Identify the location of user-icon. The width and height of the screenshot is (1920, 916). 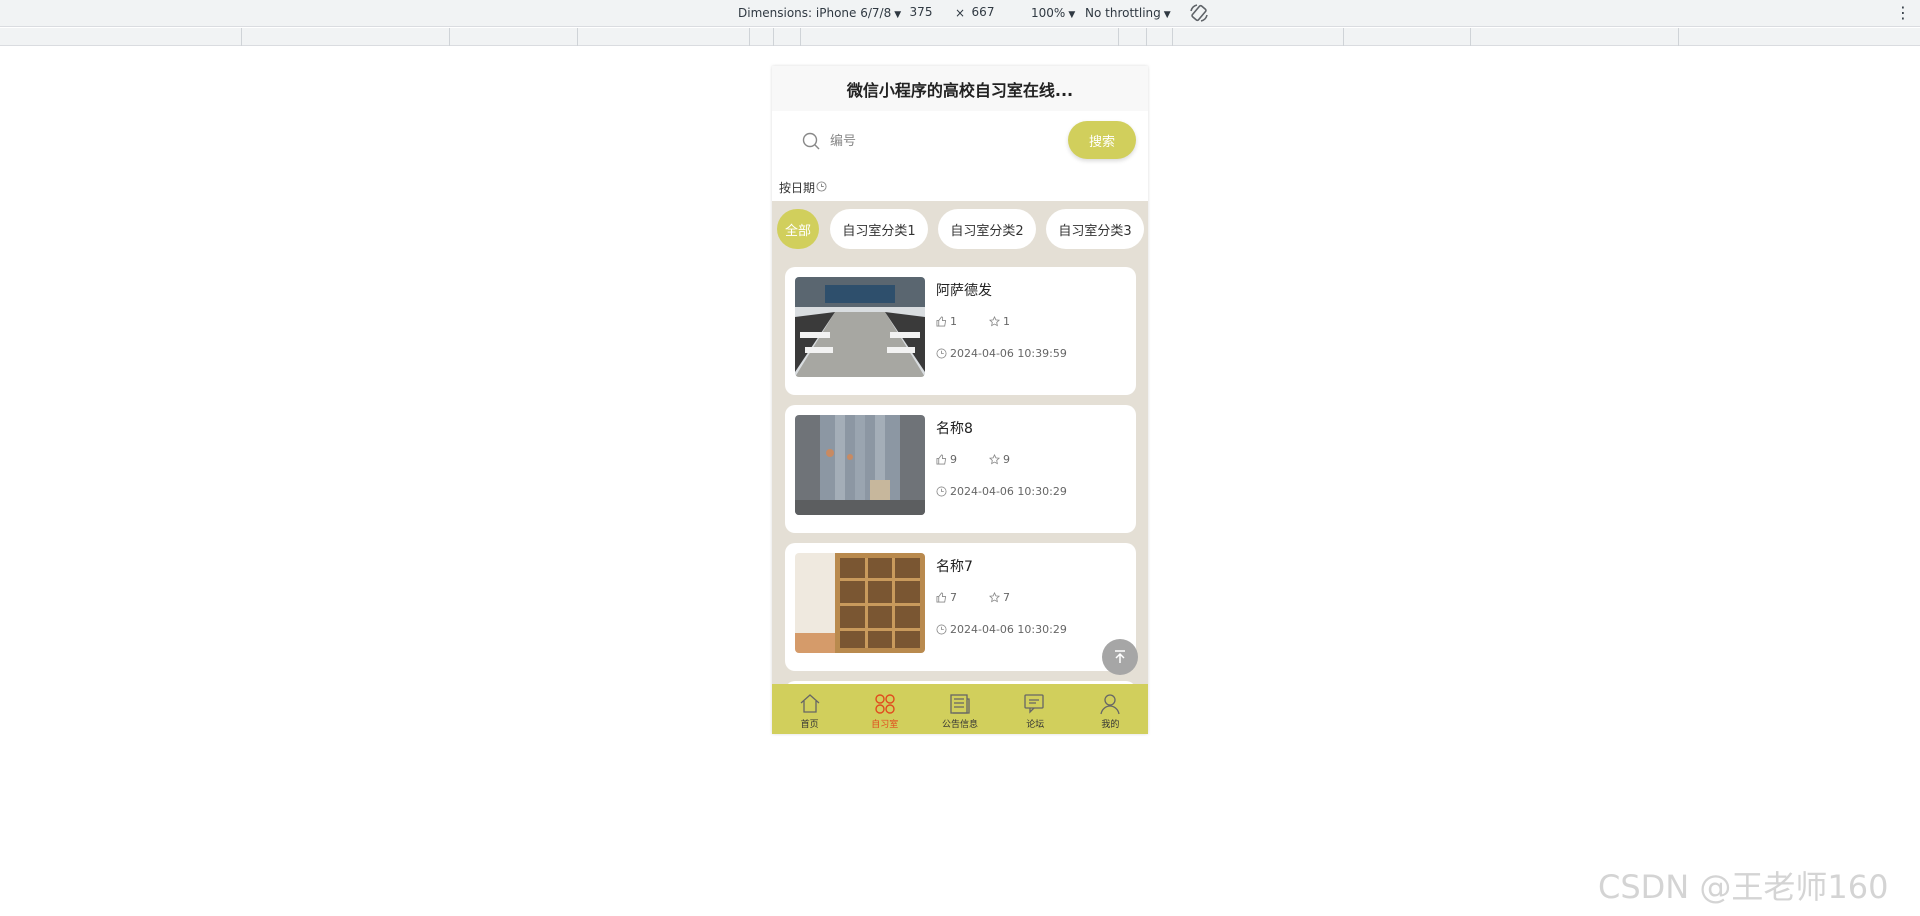
(1110, 704).